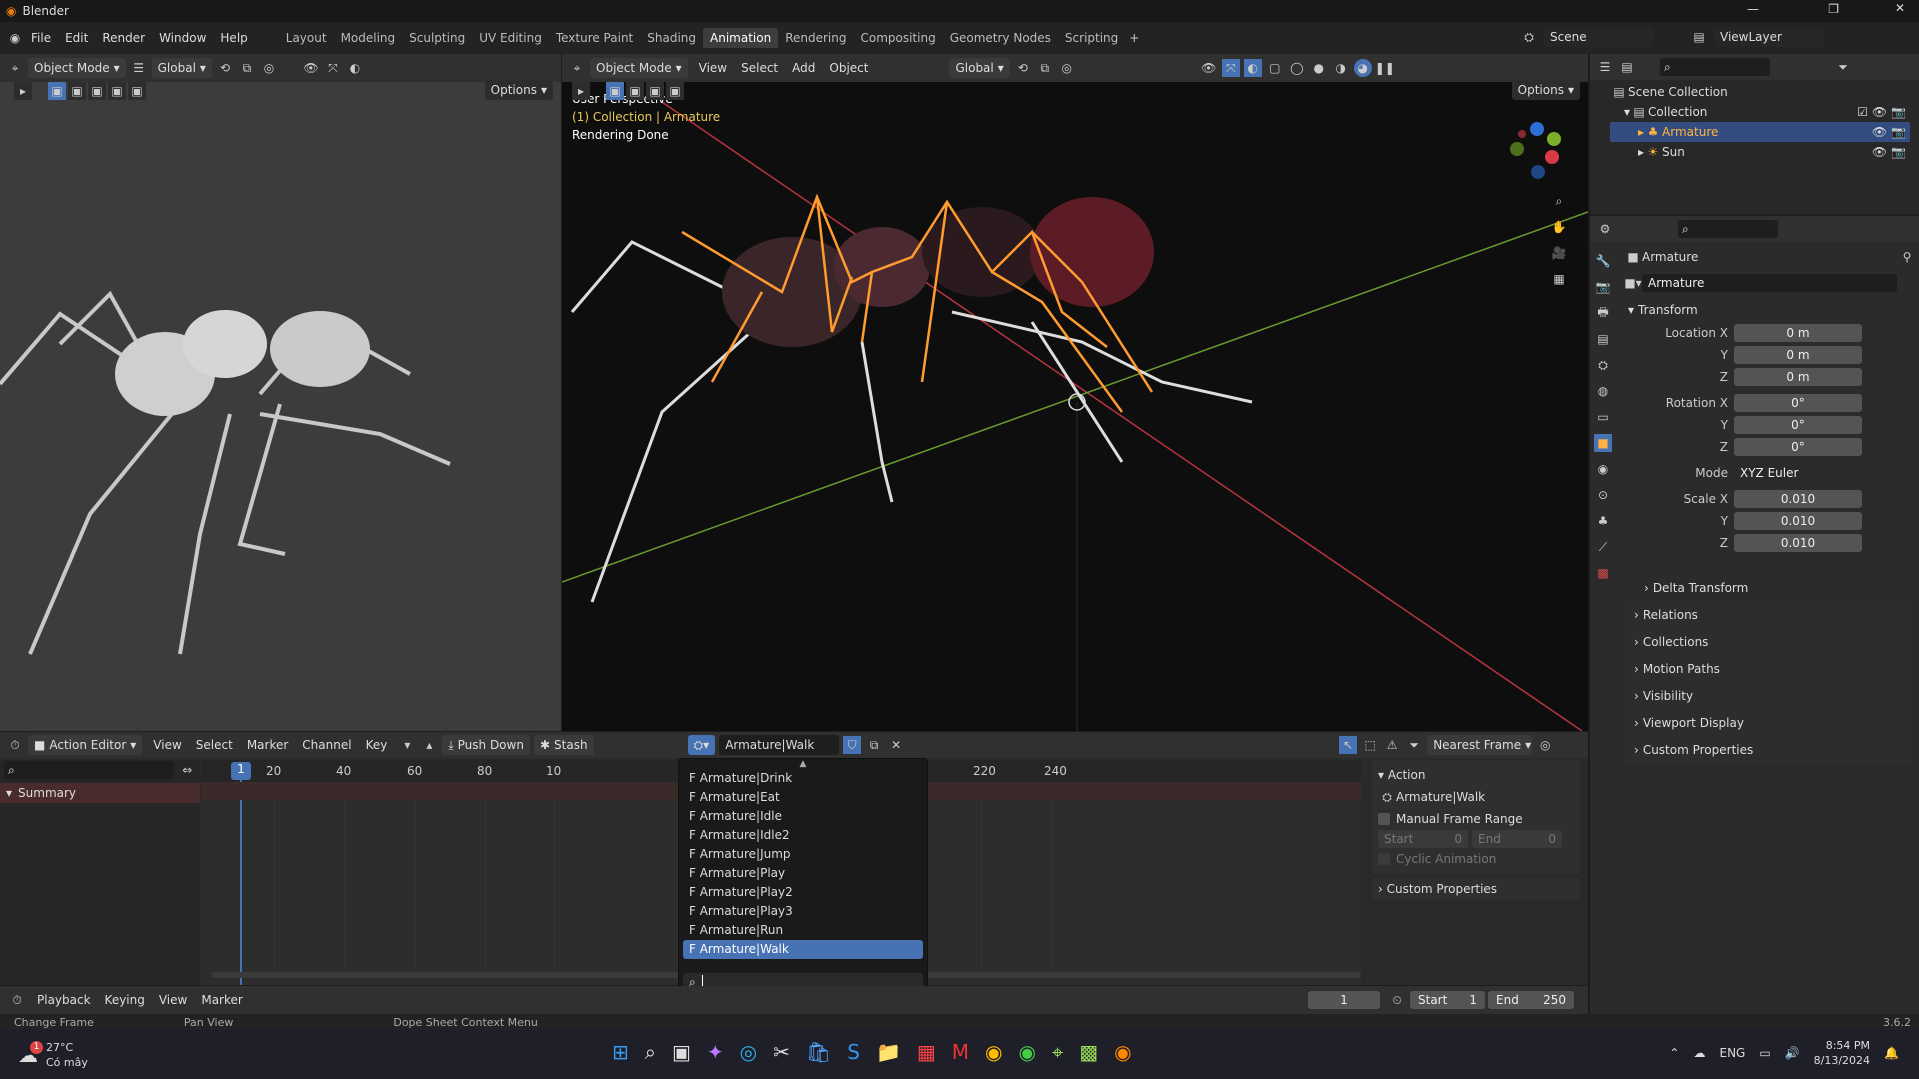 The image size is (1919, 1079). What do you see at coordinates (1875, 447) in the screenshot?
I see `lock-icon` at bounding box center [1875, 447].